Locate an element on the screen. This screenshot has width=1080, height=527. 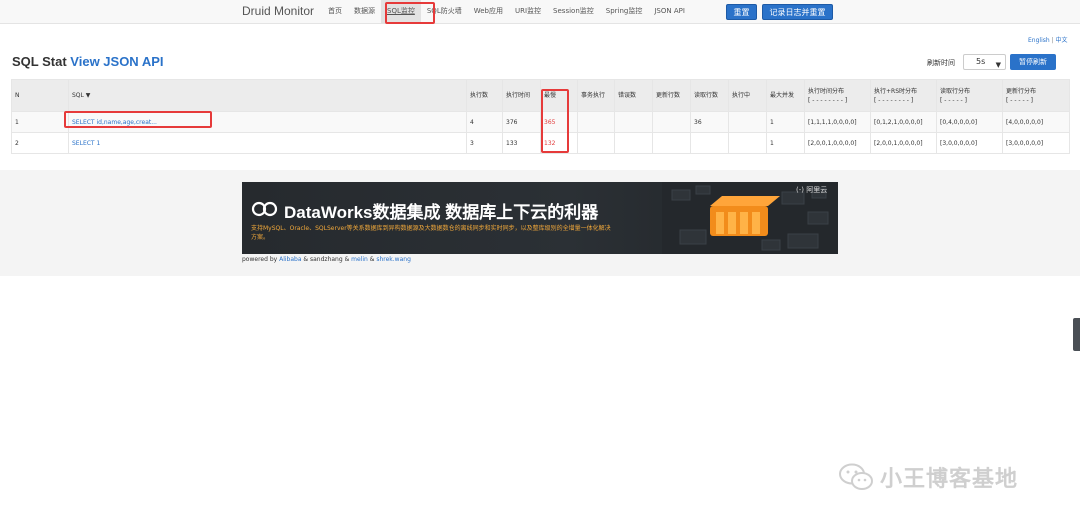
cell-exec-count: 4 is located at coordinates (484, 122).